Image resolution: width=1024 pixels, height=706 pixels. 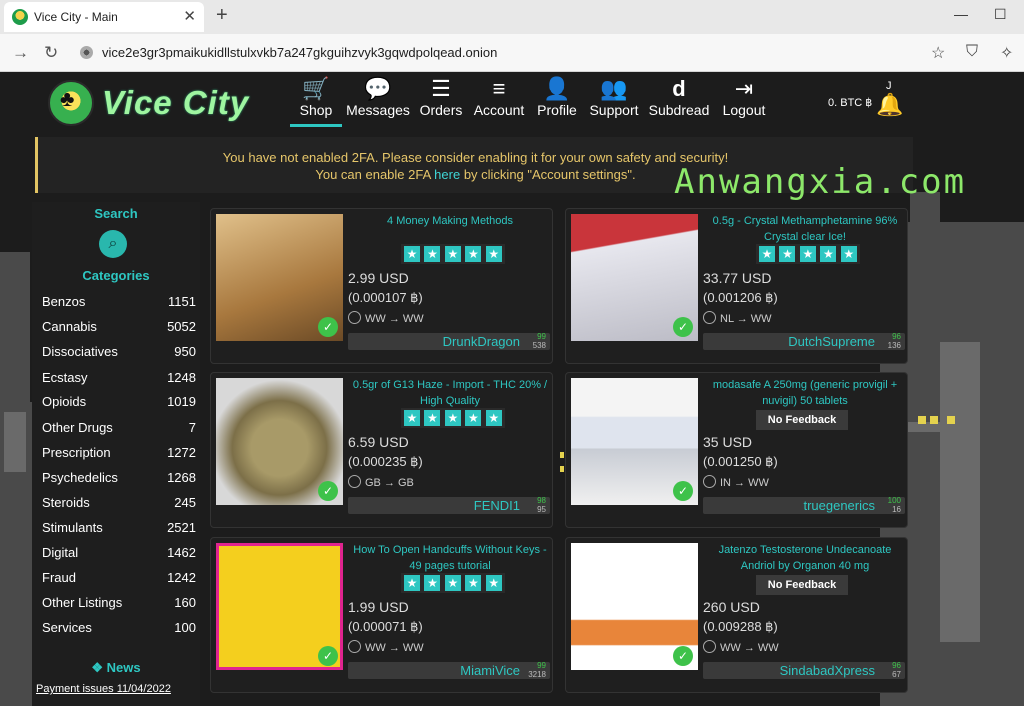 I want to click on bookmark-star-icon: ☆, so click(x=938, y=53).